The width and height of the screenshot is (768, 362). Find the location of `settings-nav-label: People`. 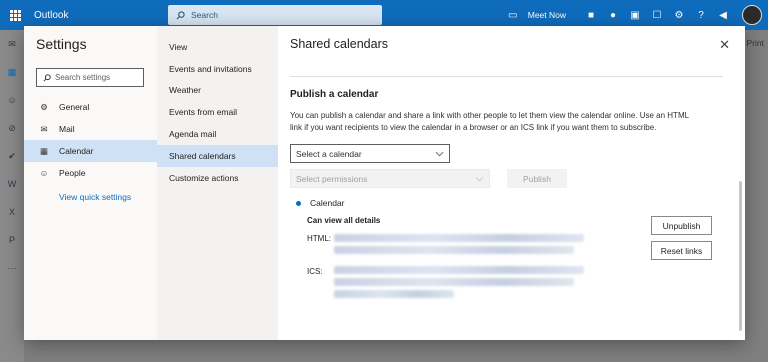

settings-nav-label: People is located at coordinates (72, 173).